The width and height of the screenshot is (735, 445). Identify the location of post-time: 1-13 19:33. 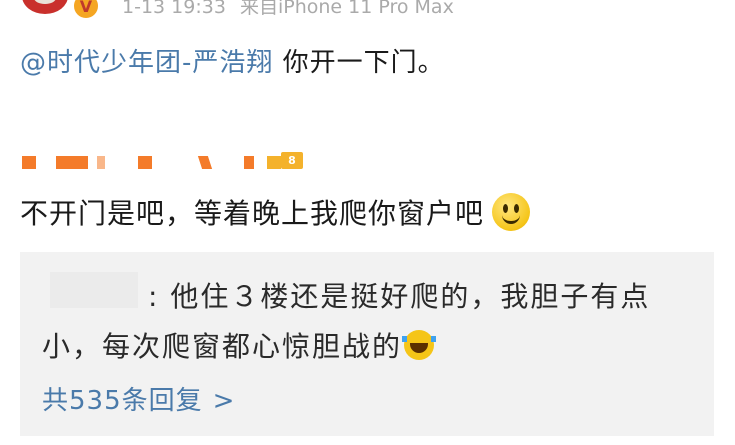
(174, 9).